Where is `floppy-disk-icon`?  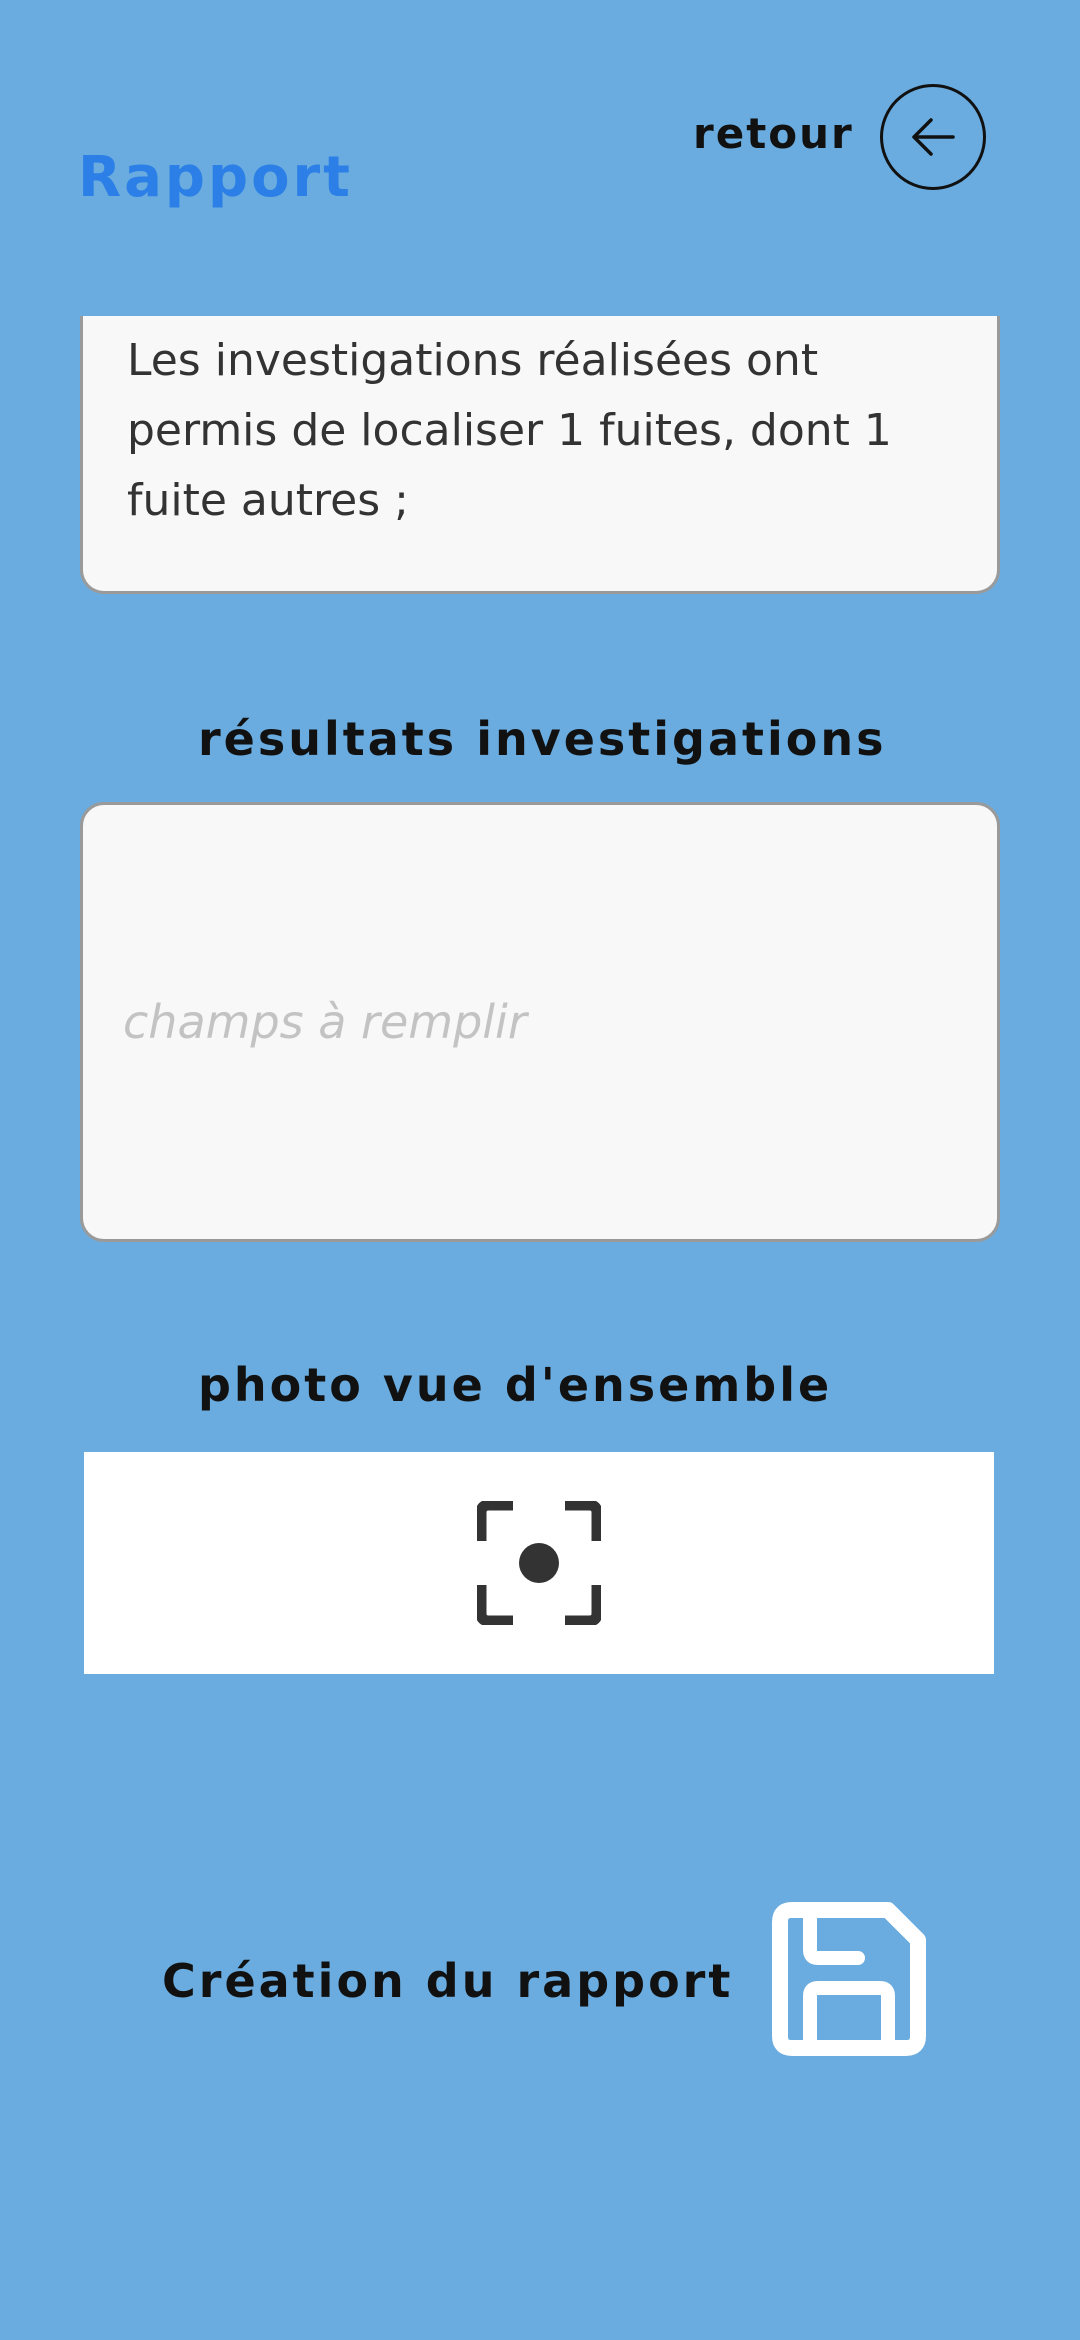
floppy-disk-icon is located at coordinates (849, 1979).